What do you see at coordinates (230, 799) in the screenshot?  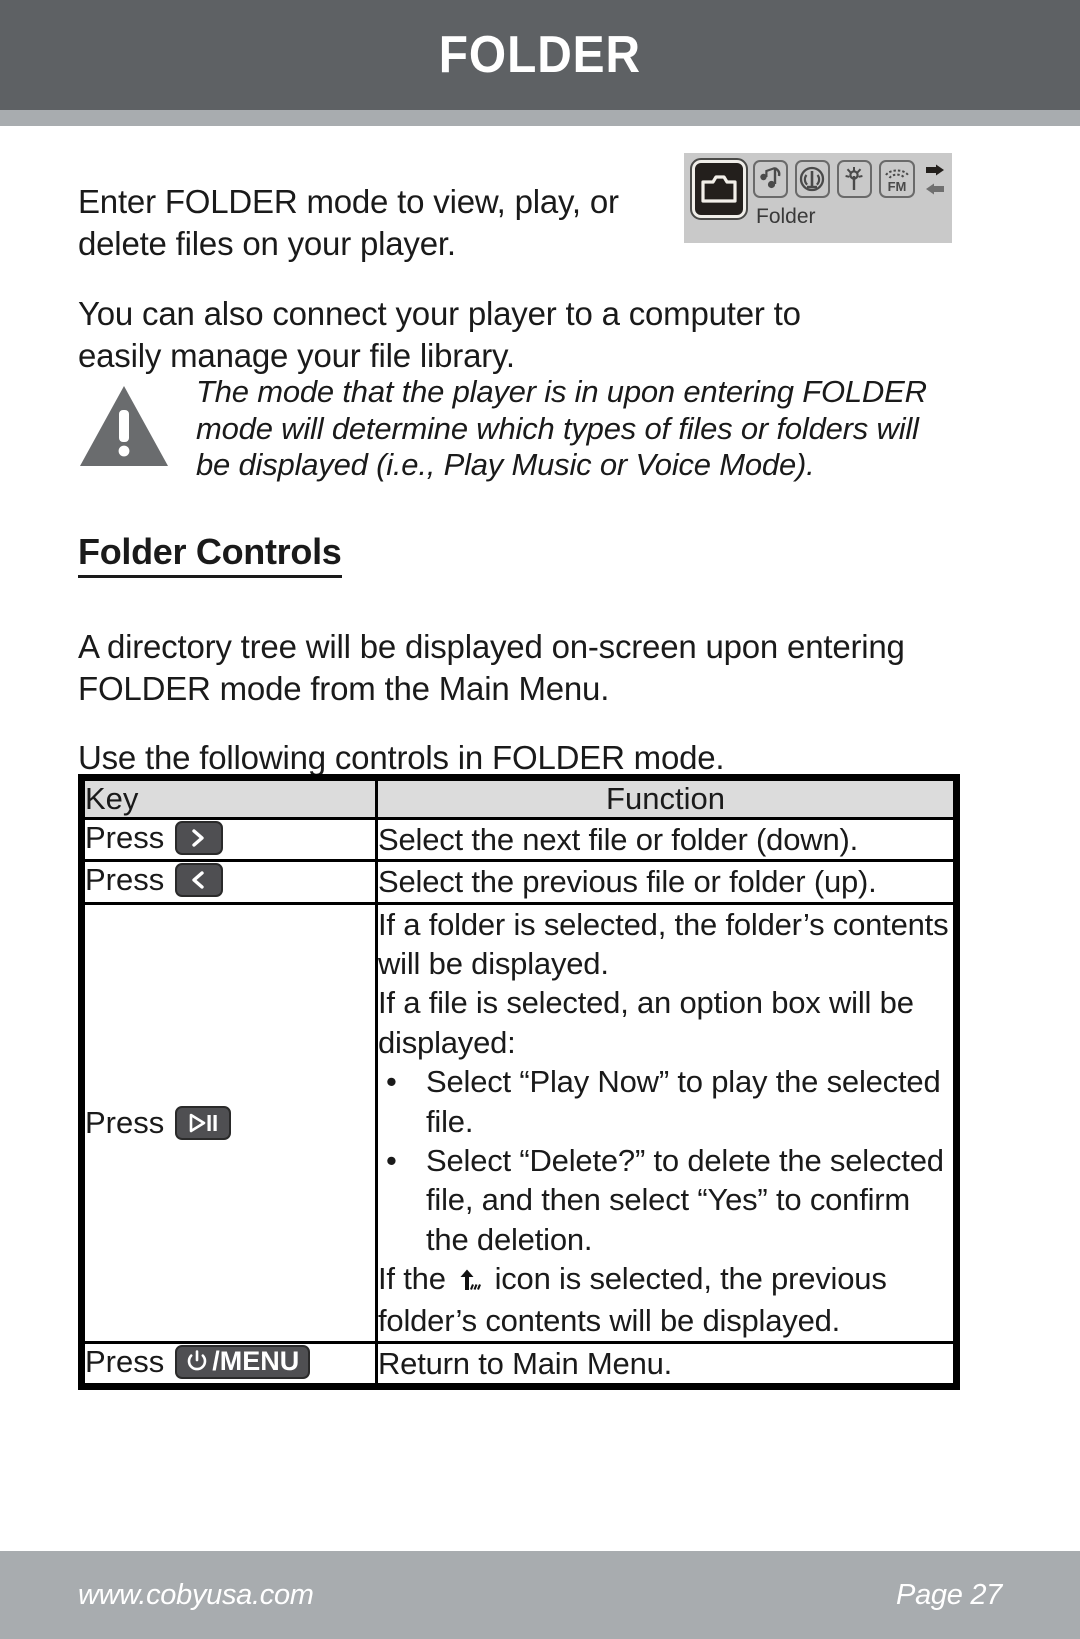 I see `column-header-key: Key` at bounding box center [230, 799].